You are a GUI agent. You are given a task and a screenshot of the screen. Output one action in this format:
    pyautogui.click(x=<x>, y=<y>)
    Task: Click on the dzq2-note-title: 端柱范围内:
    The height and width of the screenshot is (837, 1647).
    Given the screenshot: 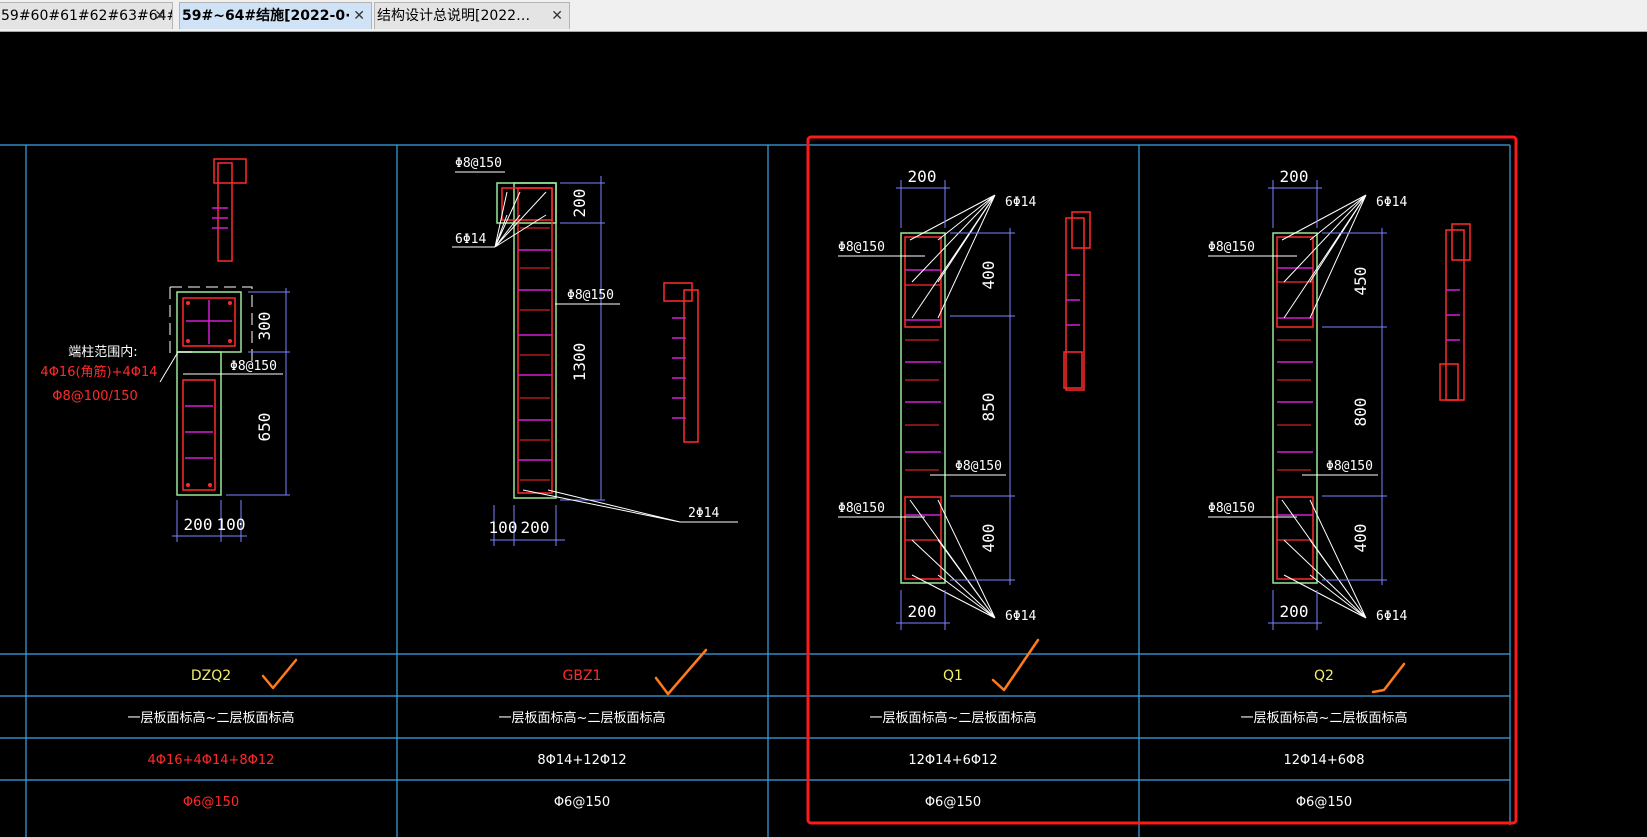 What is the action you would take?
    pyautogui.click(x=102, y=352)
    